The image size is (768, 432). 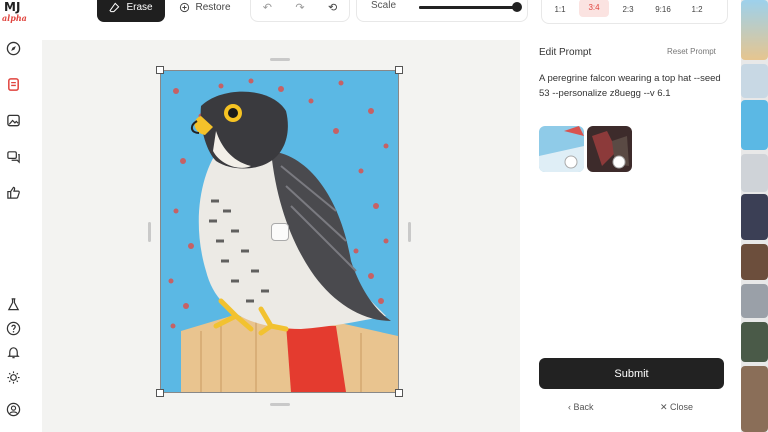 What do you see at coordinates (384, 5) in the screenshot?
I see `scale-label: Scale` at bounding box center [384, 5].